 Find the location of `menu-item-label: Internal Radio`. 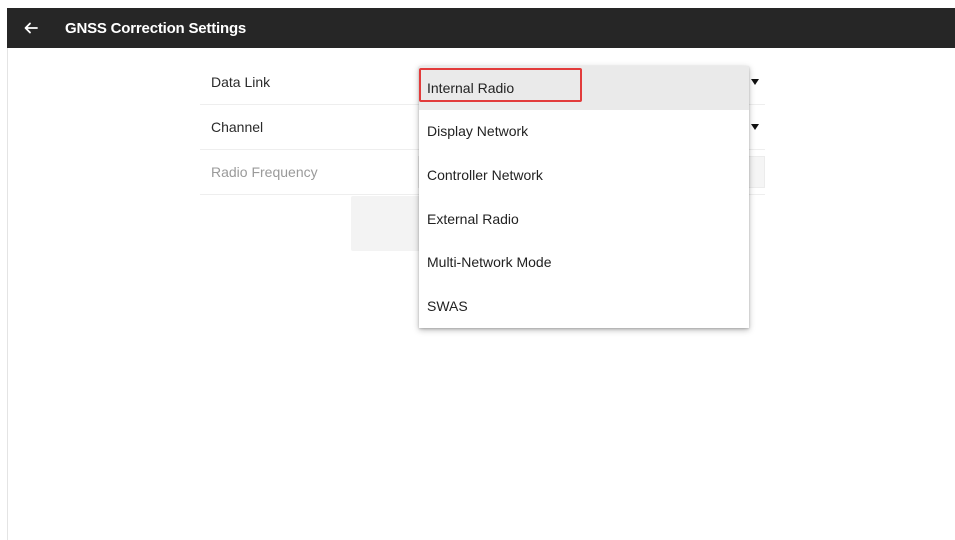

menu-item-label: Internal Radio is located at coordinates (471, 87).